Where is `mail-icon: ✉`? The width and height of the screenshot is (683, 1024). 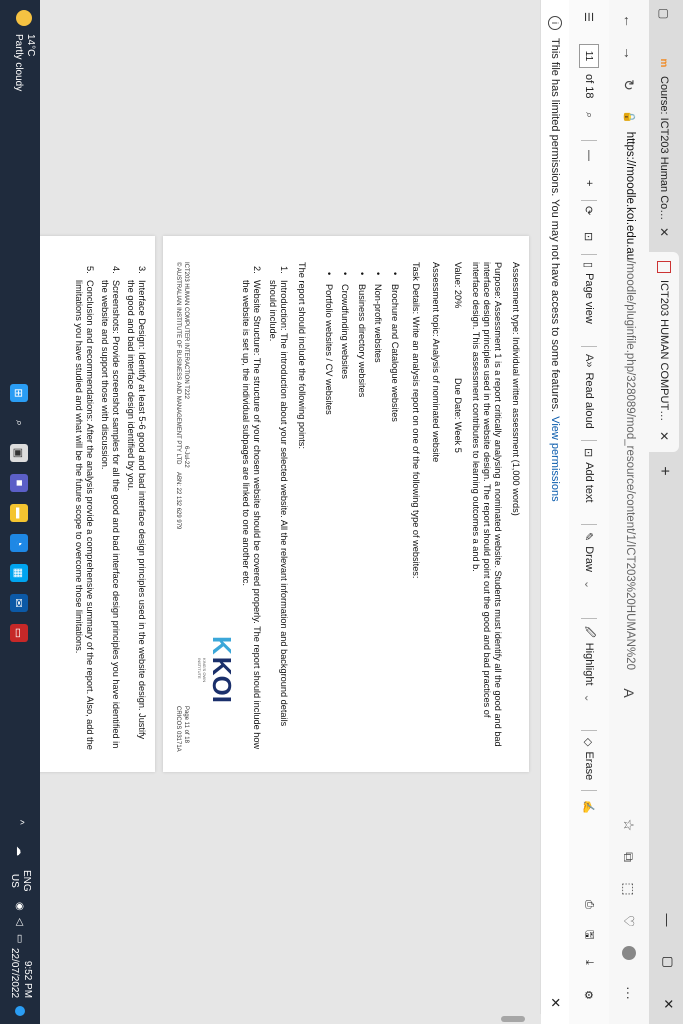
mail-icon: ✉ is located at coordinates (19, 603).